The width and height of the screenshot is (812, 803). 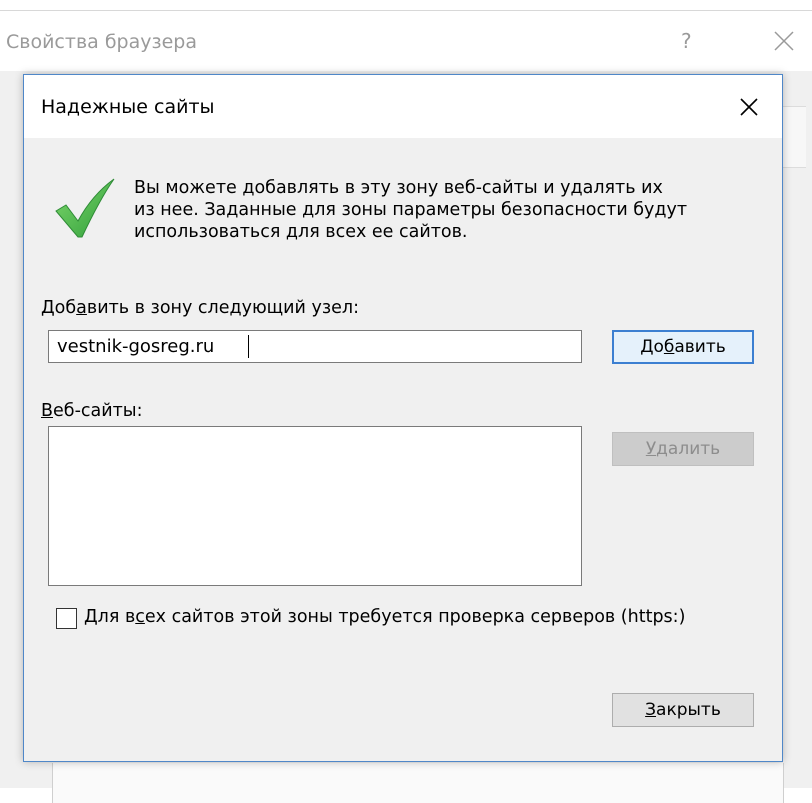 I want to click on outer-close-icon, so click(x=784, y=41).